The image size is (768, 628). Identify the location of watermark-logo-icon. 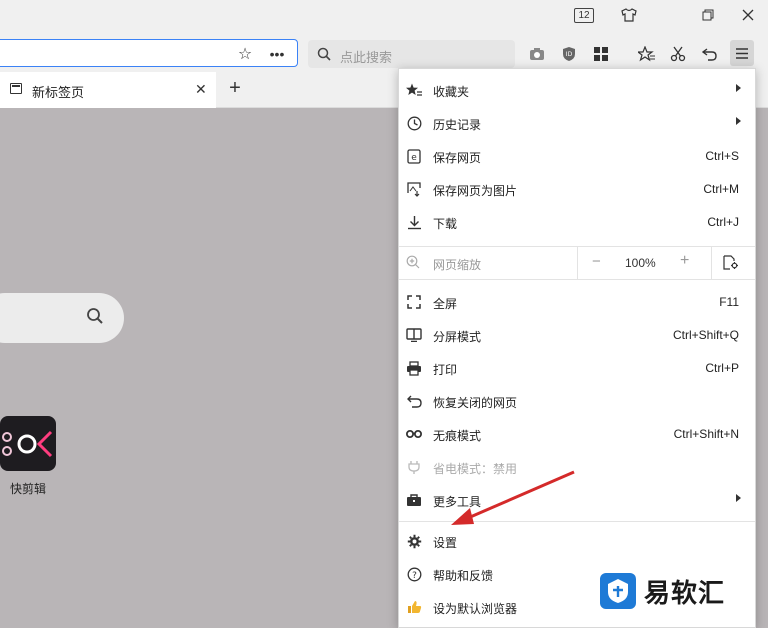
(618, 591).